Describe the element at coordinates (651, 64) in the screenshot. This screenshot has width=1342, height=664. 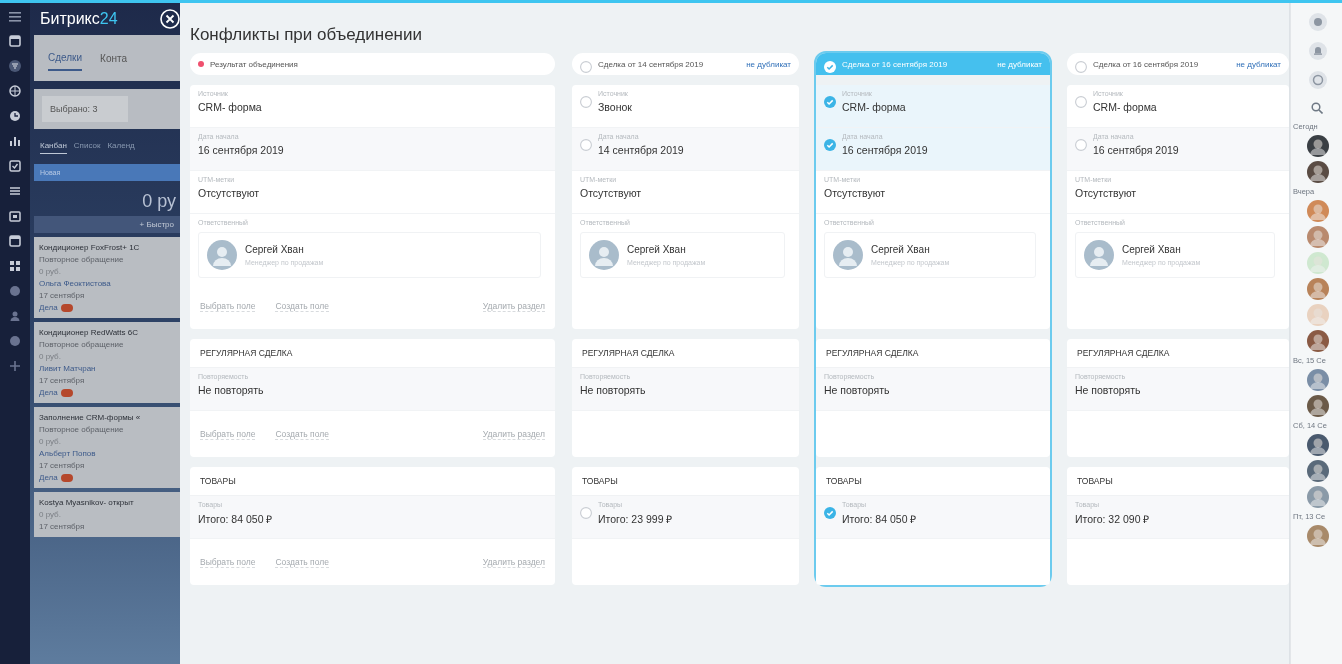
I see `column-title: Сделка от 14 сентября 2019` at that location.